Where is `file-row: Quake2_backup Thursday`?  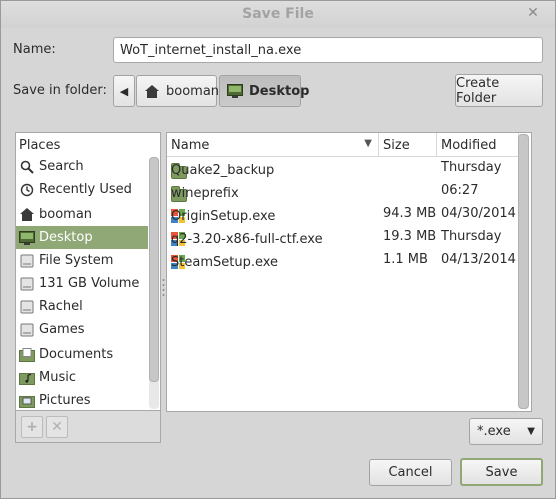
file-row: Quake2_backup Thursday is located at coordinates (343, 167).